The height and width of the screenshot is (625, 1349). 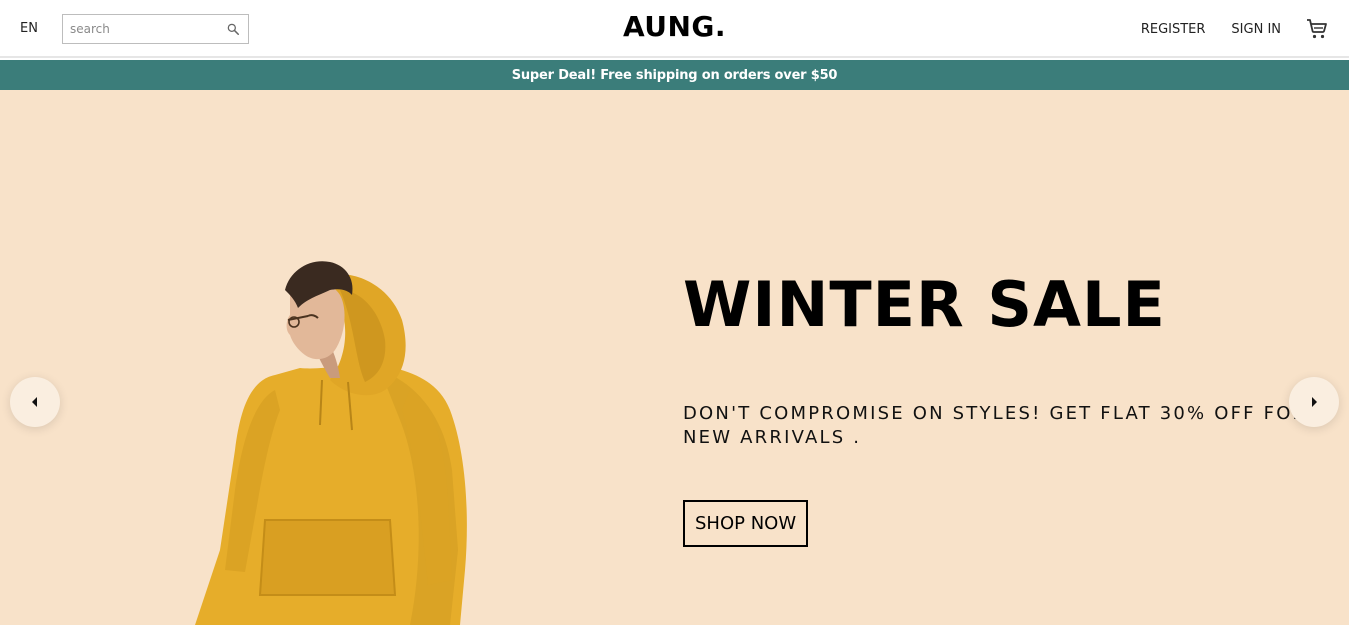 I want to click on shopping-cart-icon, so click(x=1317, y=29).